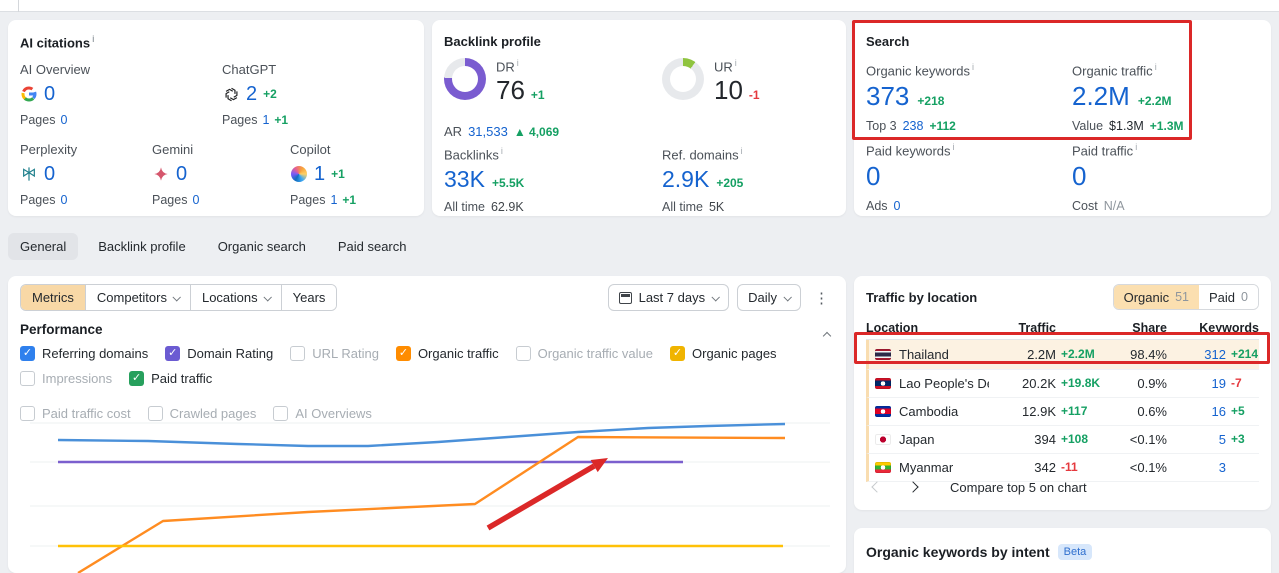 The height and width of the screenshot is (573, 1279). I want to click on share-value: 0.9%, so click(1152, 383).